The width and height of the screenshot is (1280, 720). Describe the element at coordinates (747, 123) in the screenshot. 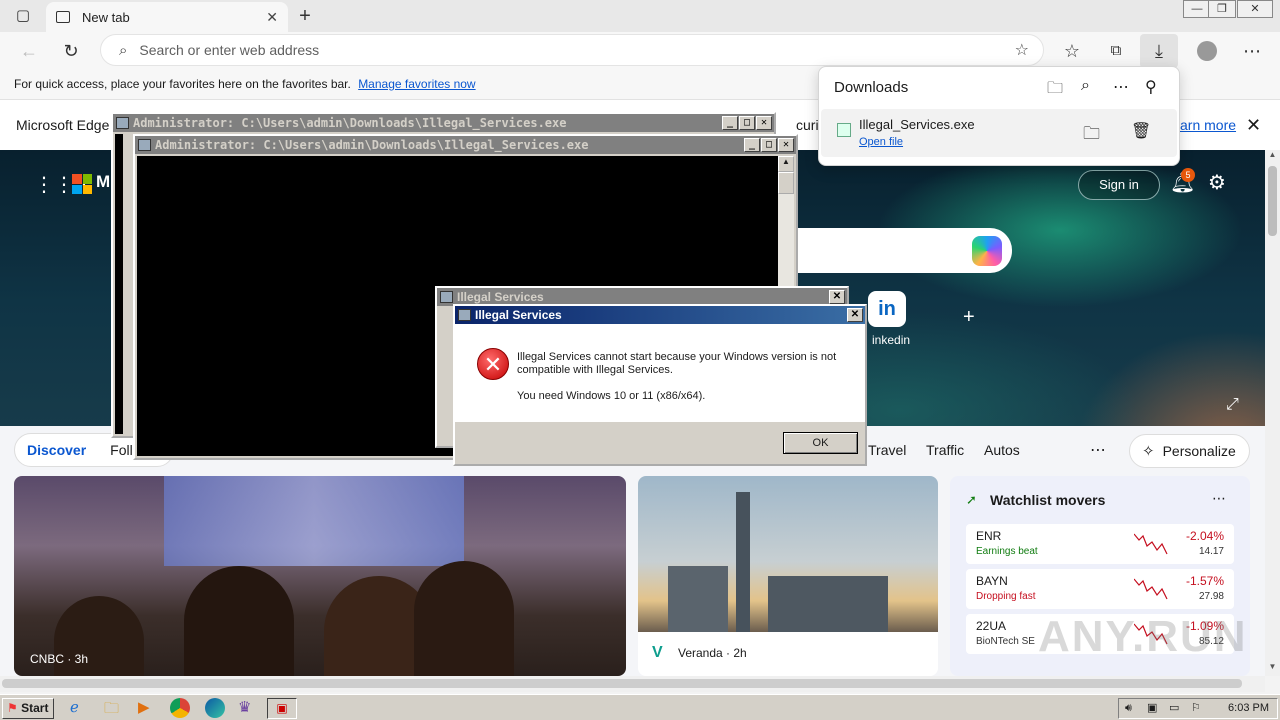

I see `console-back-maximize-button: □` at that location.